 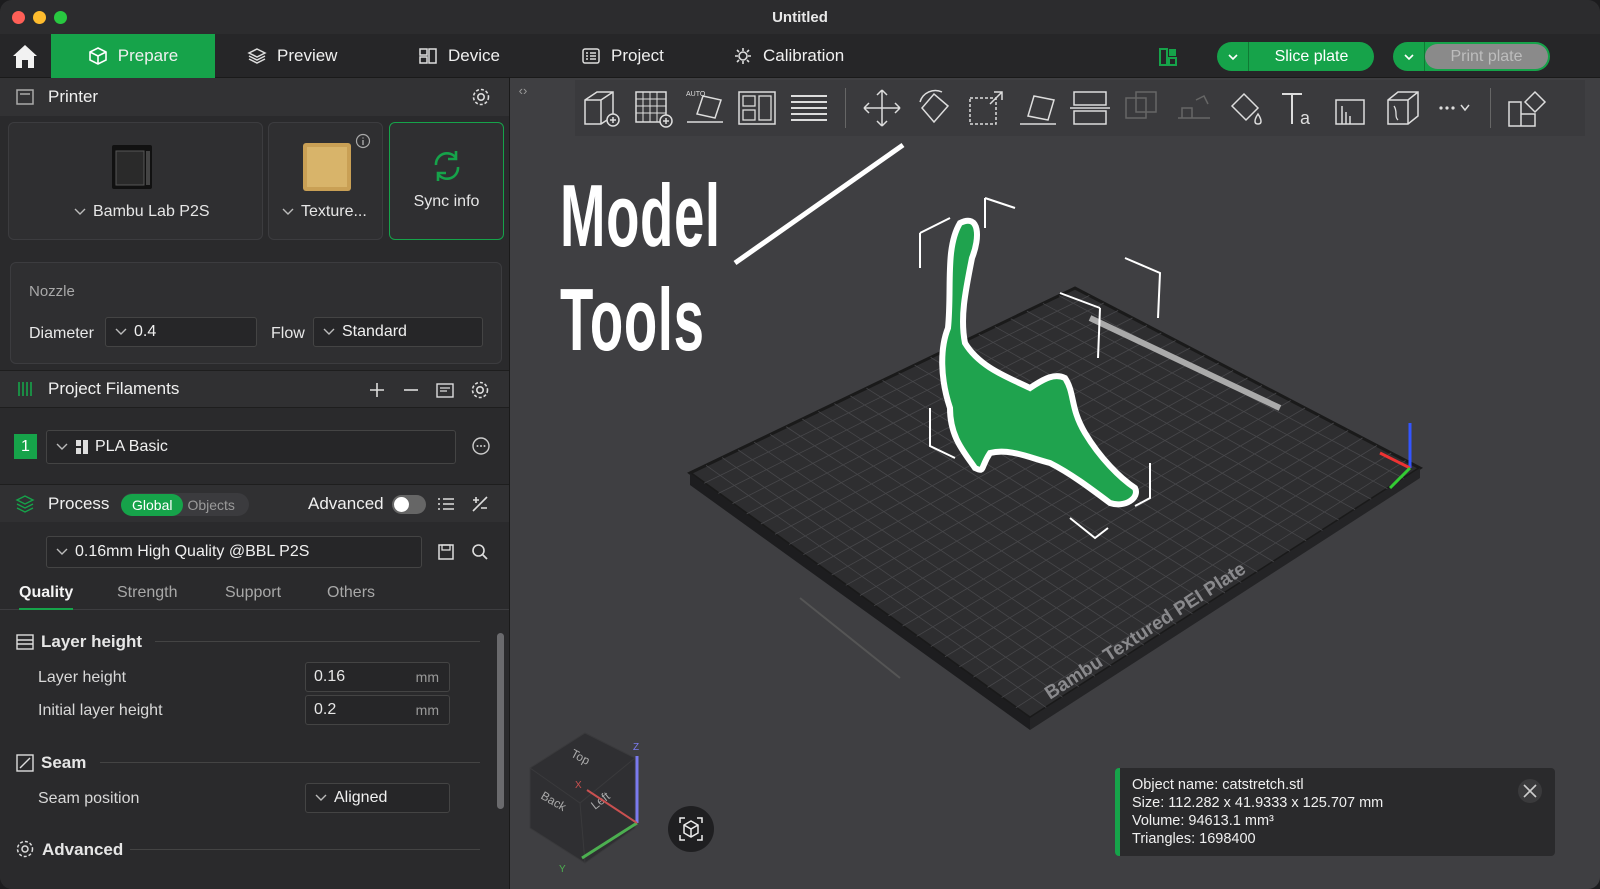 I want to click on tab-device: Device, so click(x=459, y=56).